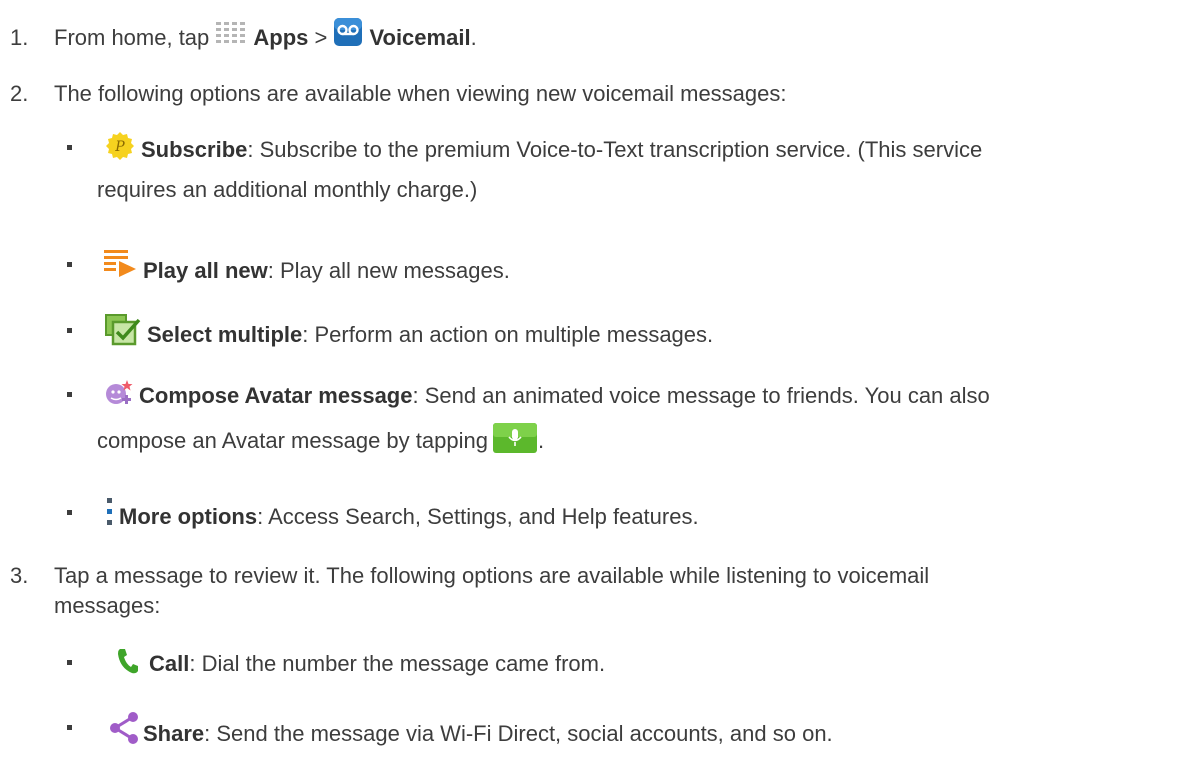 The width and height of the screenshot is (1190, 763). I want to click on step-3-continued: messages:, so click(107, 605).